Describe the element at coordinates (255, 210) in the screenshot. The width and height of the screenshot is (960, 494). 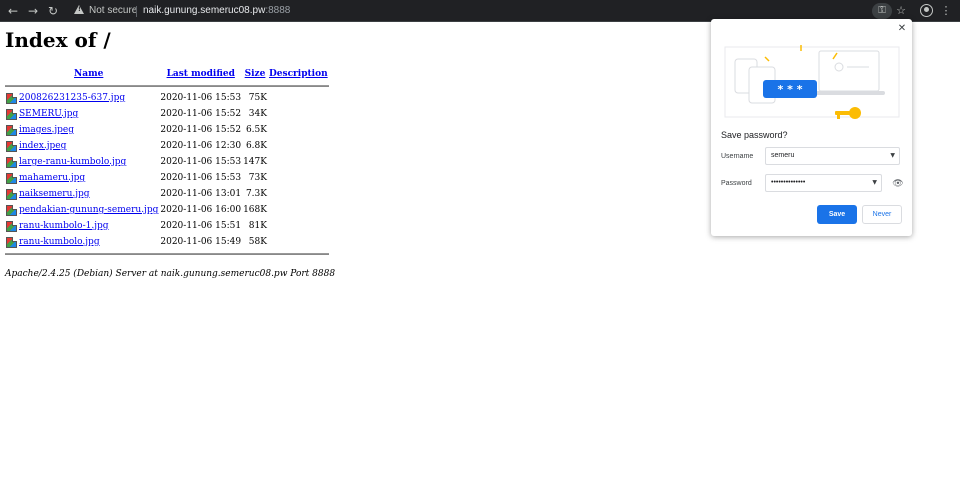
I see `file-size-cell: 168K` at that location.